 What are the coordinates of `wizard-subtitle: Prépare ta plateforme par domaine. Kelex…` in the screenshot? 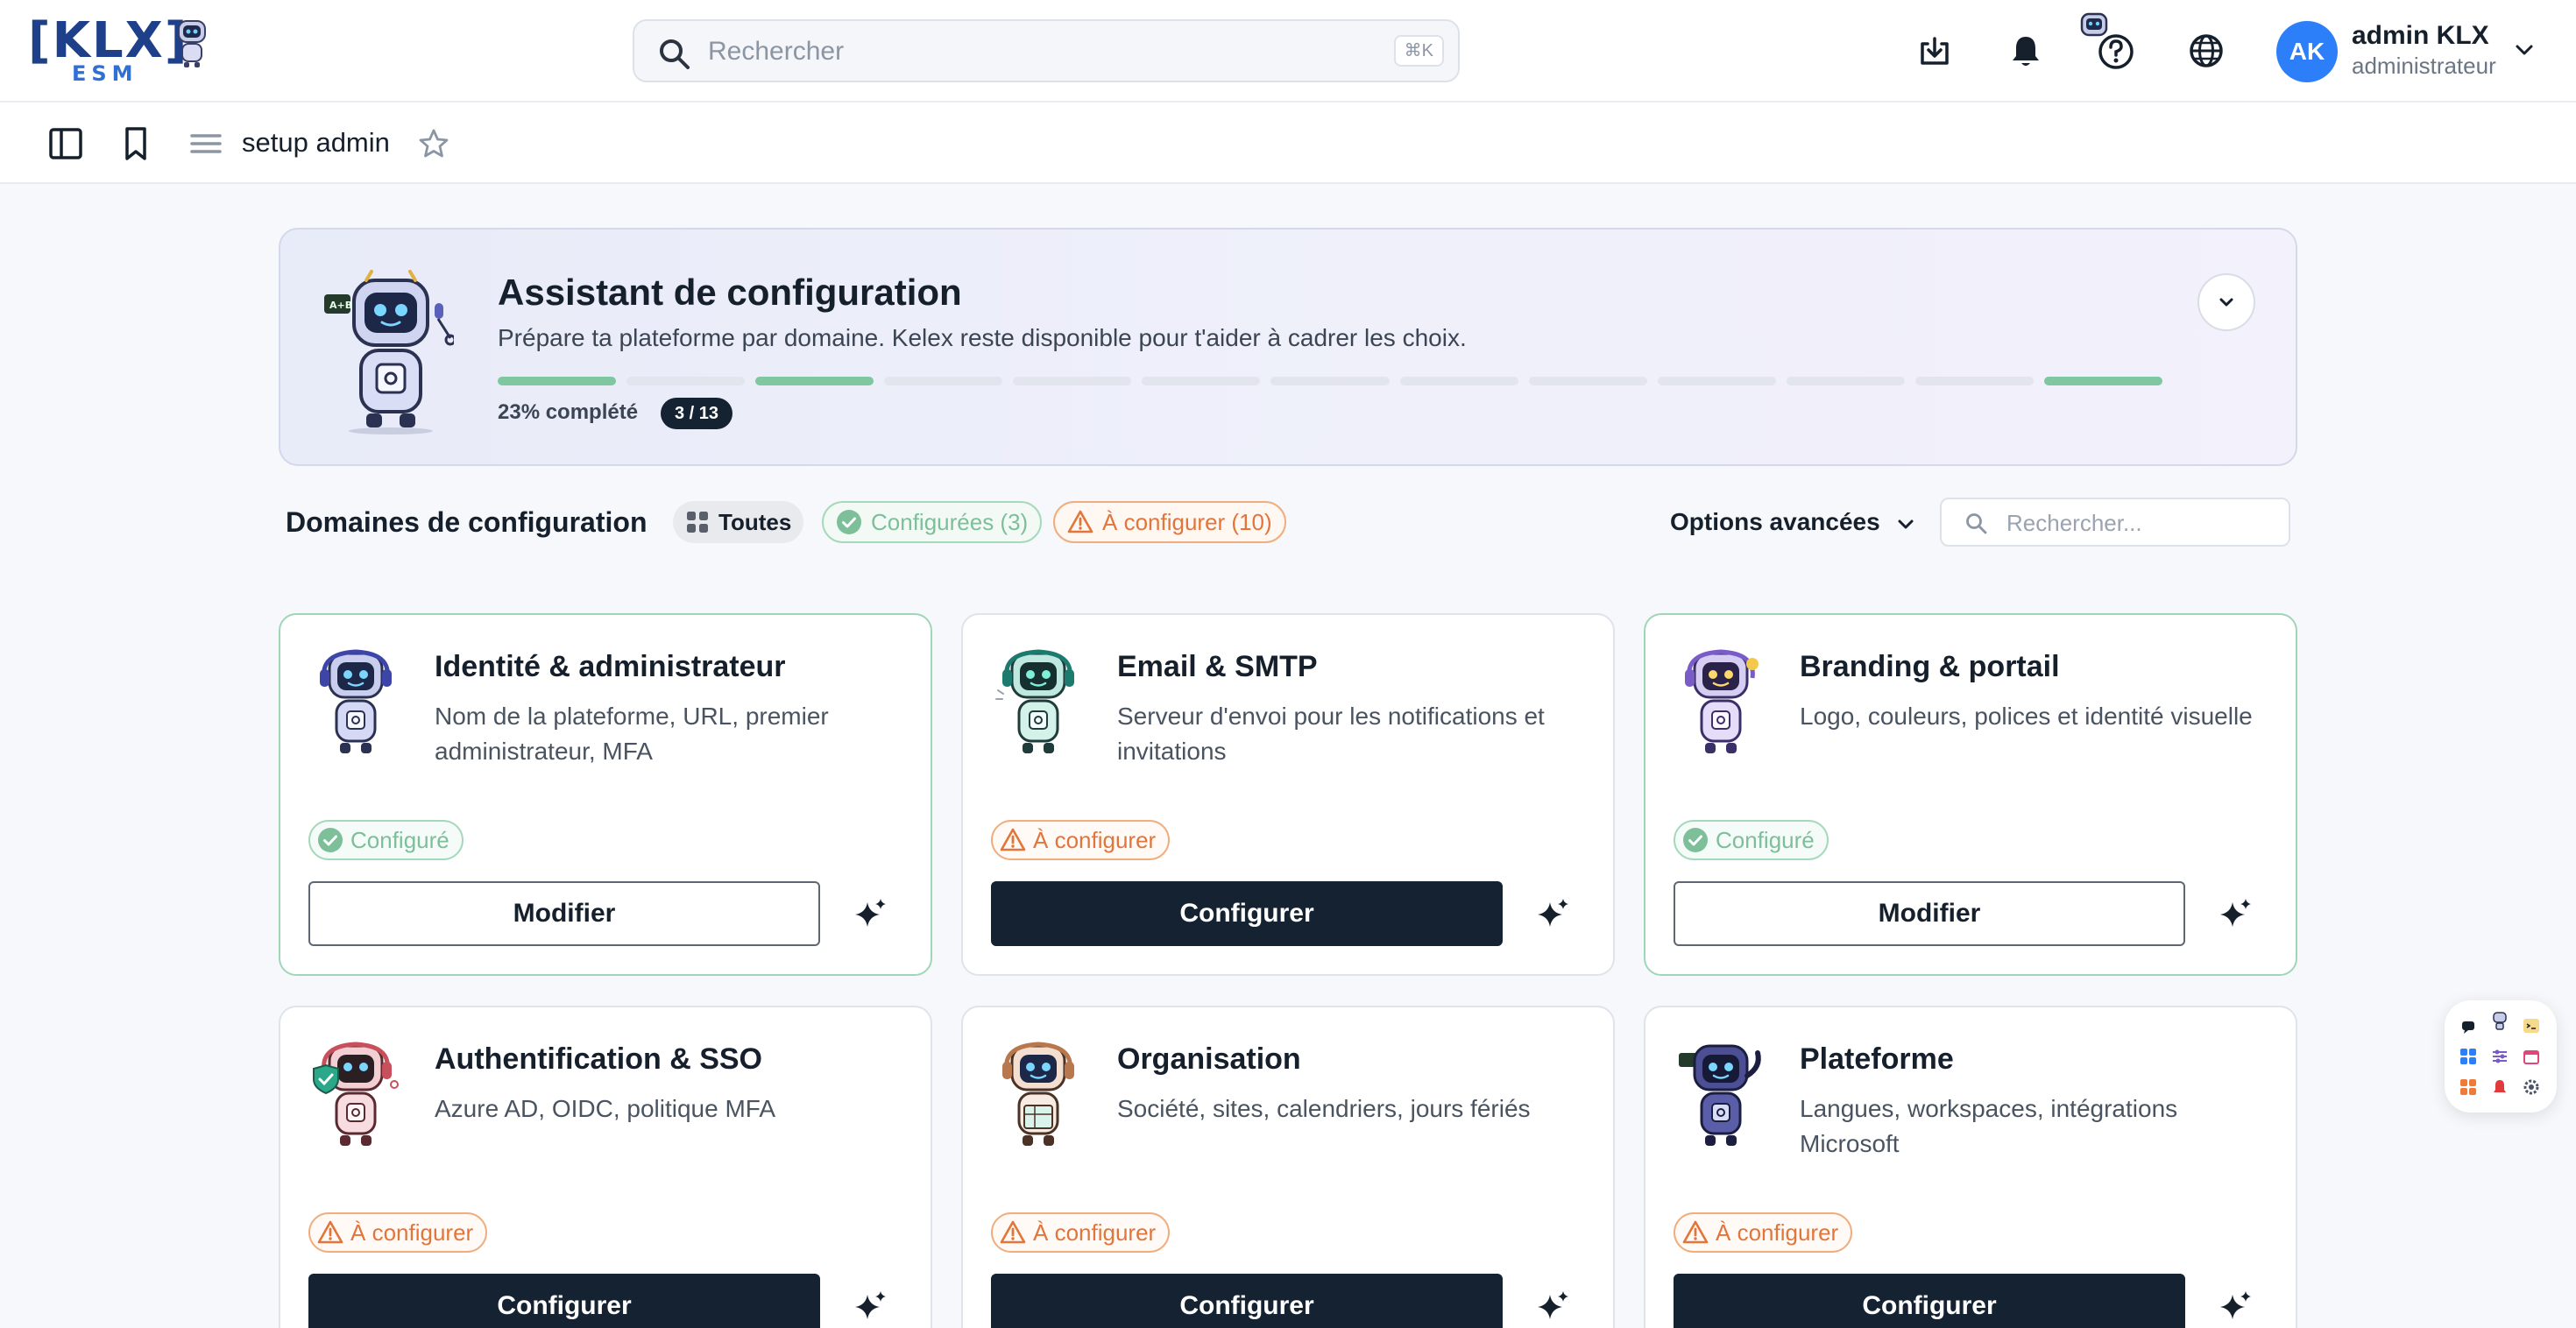 It's located at (982, 337).